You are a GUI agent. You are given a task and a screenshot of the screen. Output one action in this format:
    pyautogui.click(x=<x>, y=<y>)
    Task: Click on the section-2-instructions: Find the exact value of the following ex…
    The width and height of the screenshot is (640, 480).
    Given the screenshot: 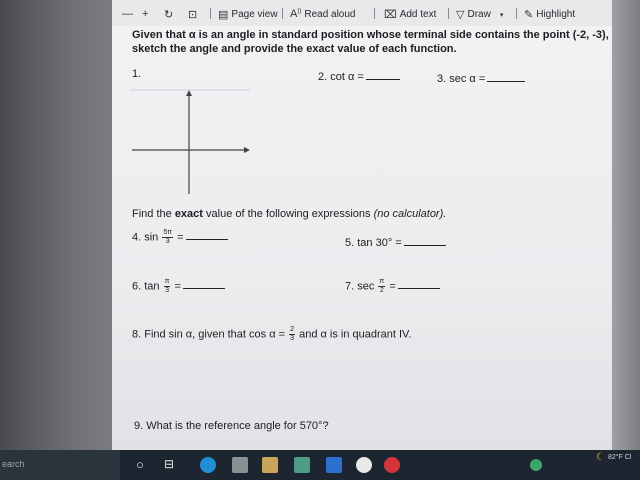 What is the action you would take?
    pyautogui.click(x=289, y=214)
    